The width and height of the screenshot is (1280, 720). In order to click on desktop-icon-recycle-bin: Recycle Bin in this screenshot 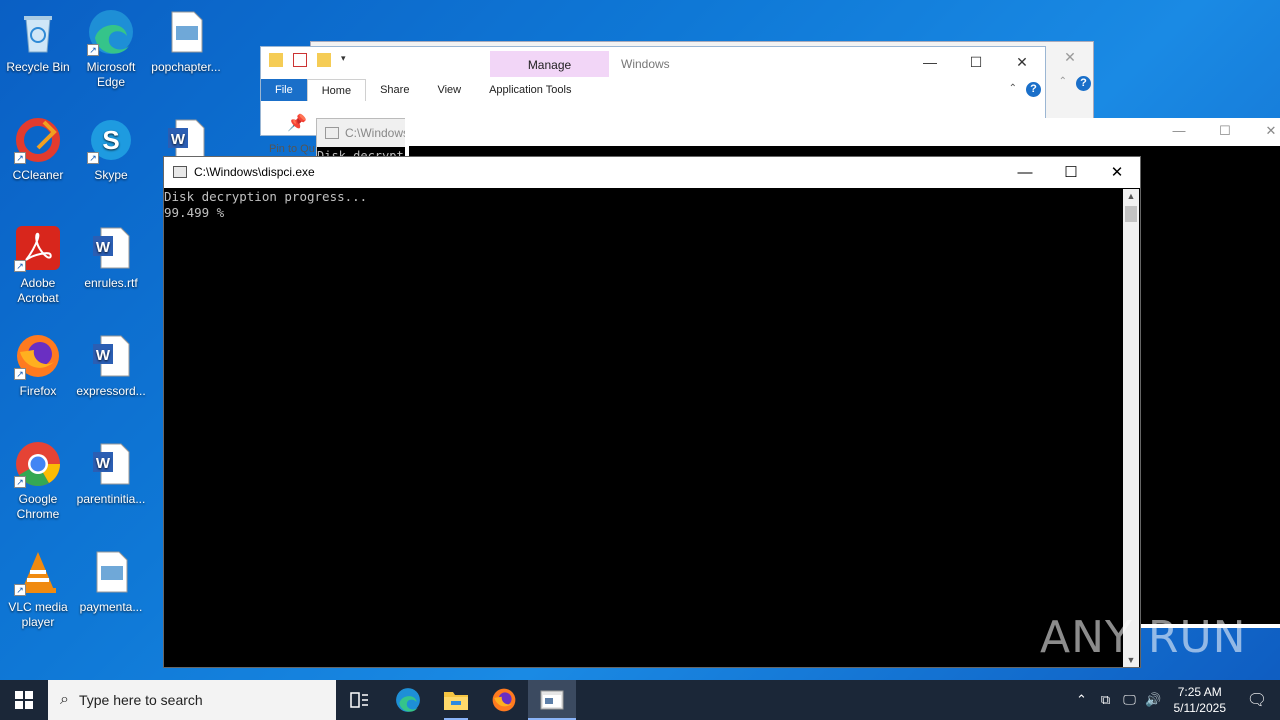, I will do `click(38, 41)`.